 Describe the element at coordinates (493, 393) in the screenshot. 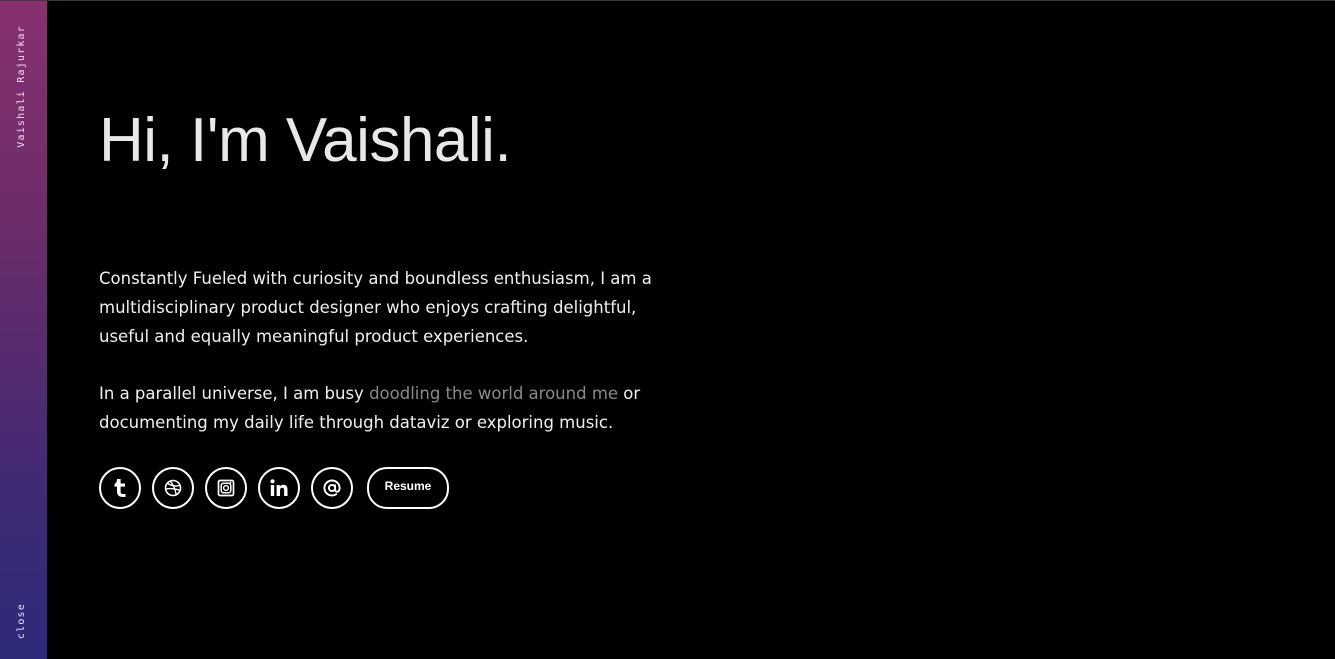

I see `doodling-link: doodling the world around me` at that location.